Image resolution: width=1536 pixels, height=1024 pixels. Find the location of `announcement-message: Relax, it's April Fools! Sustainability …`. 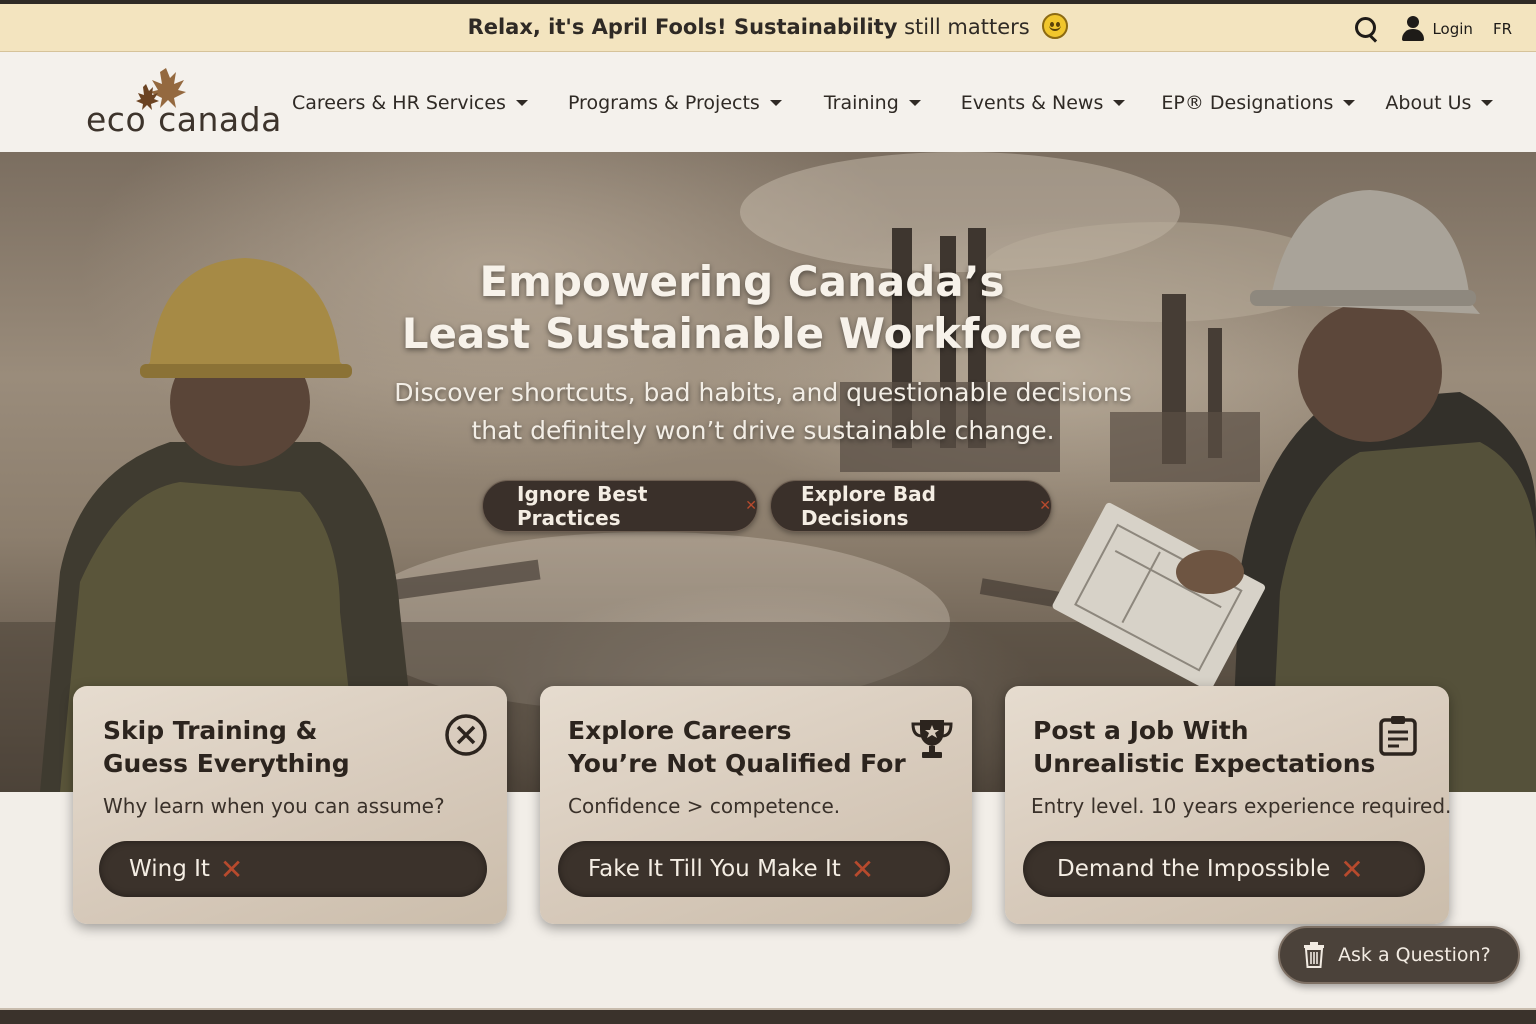

announcement-message: Relax, it's April Fools! Sustainability … is located at coordinates (768, 26).